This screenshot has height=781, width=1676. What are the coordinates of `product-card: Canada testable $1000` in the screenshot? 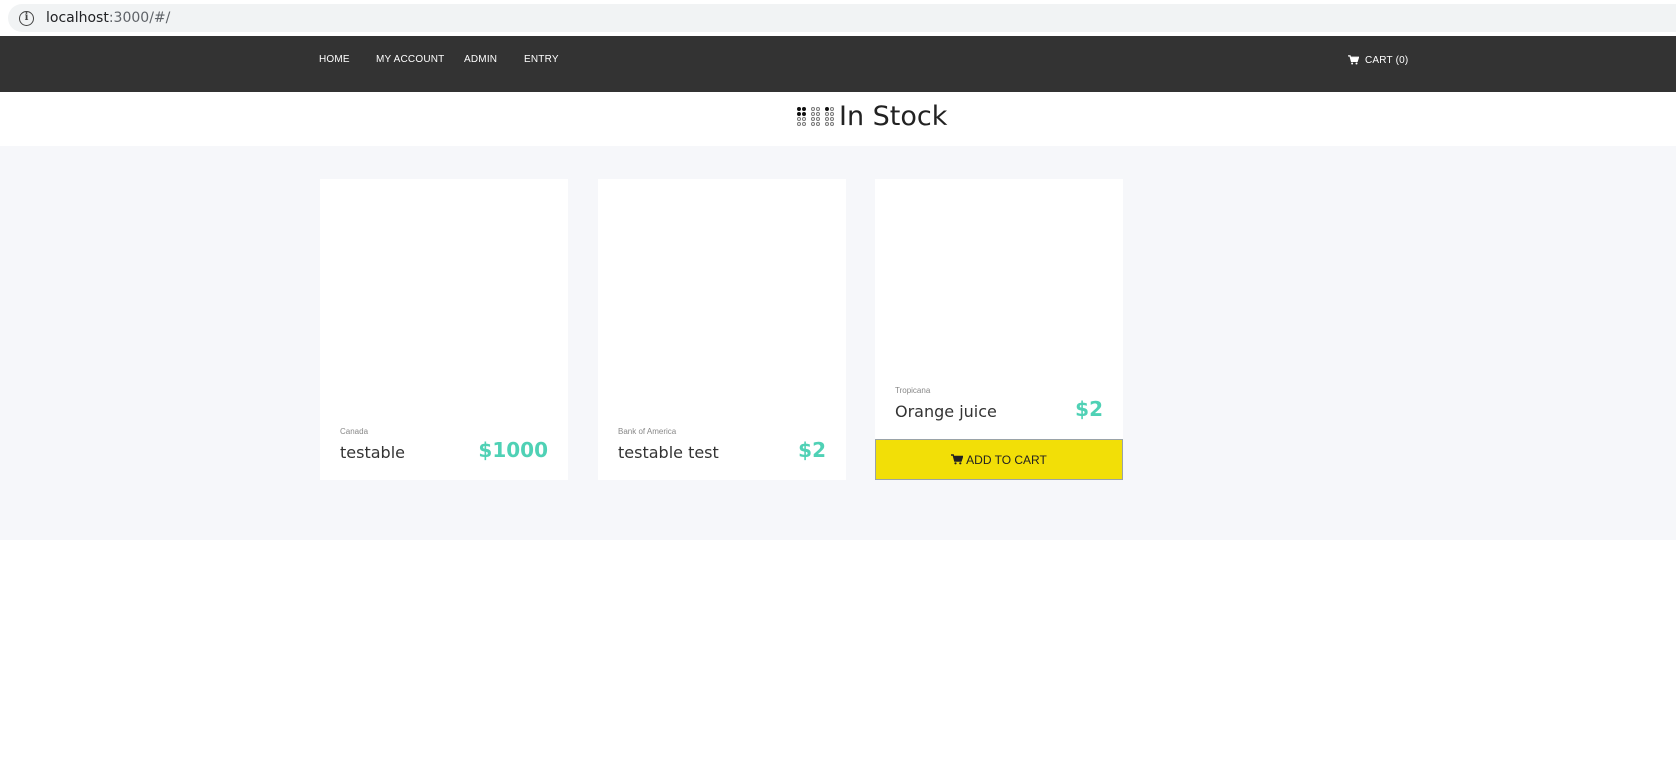 It's located at (444, 329).